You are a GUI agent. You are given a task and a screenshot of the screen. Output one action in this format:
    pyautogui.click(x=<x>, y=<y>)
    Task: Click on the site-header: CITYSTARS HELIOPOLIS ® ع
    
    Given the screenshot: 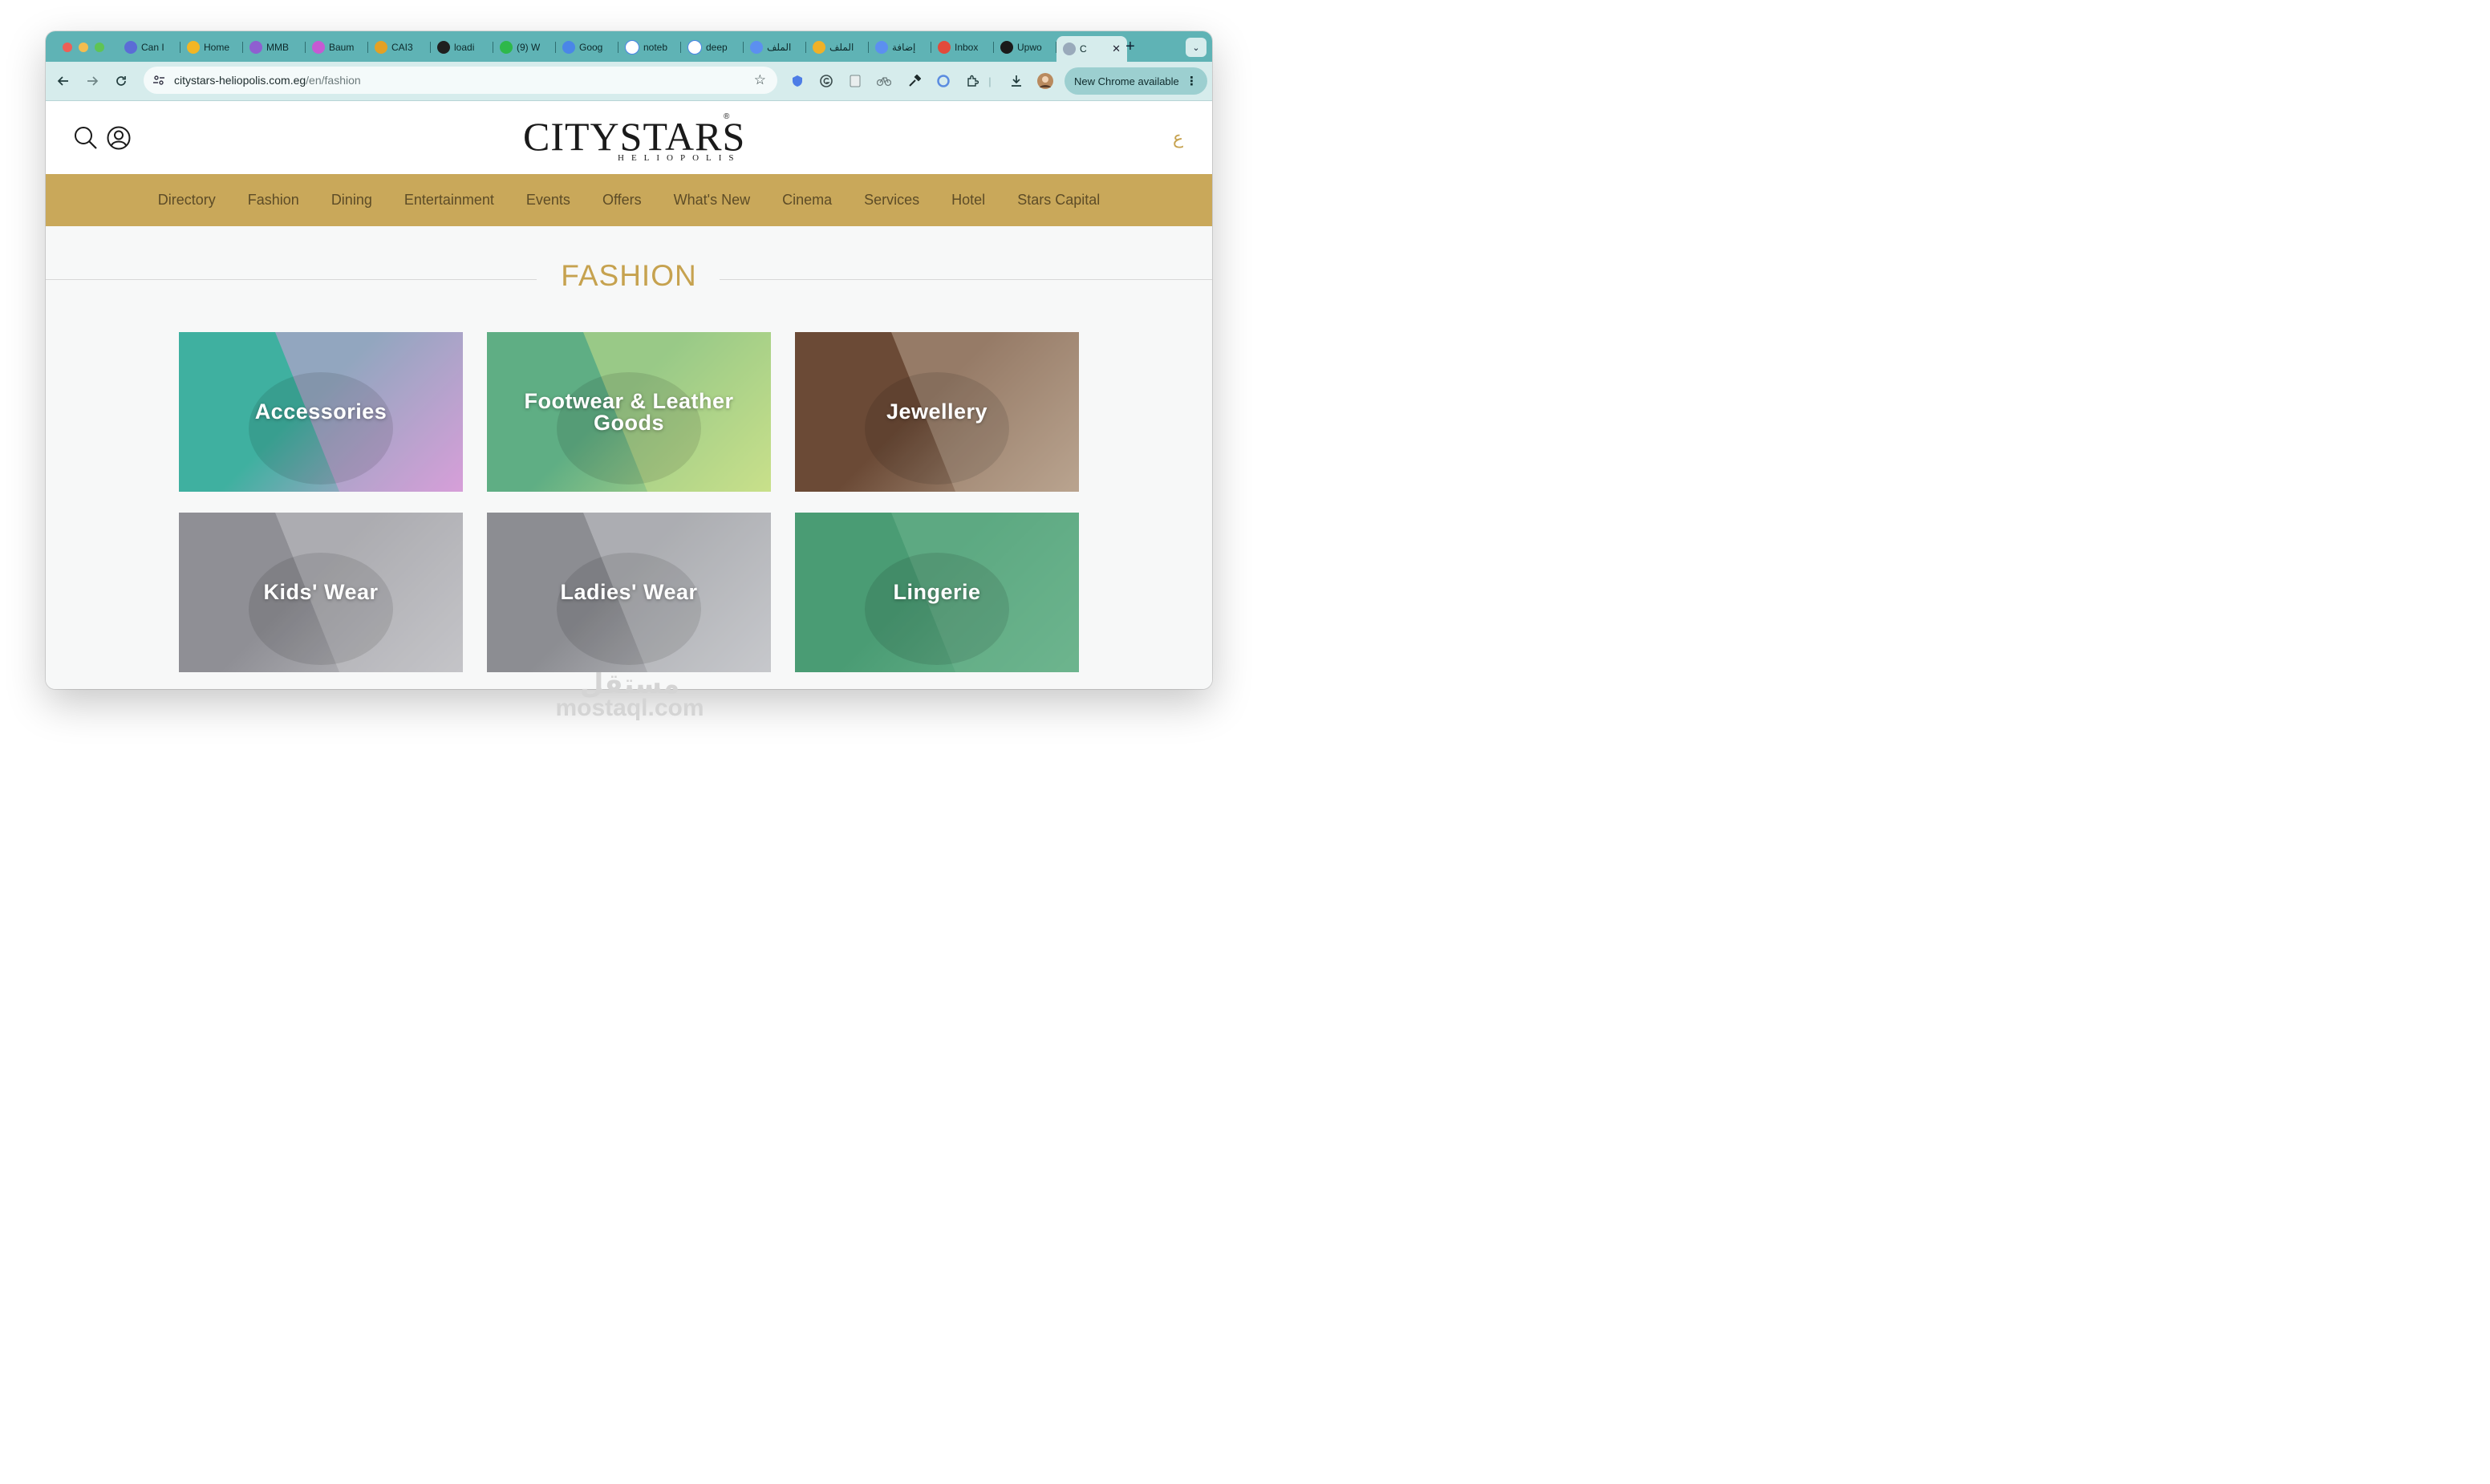 What is the action you would take?
    pyautogui.click(x=629, y=137)
    